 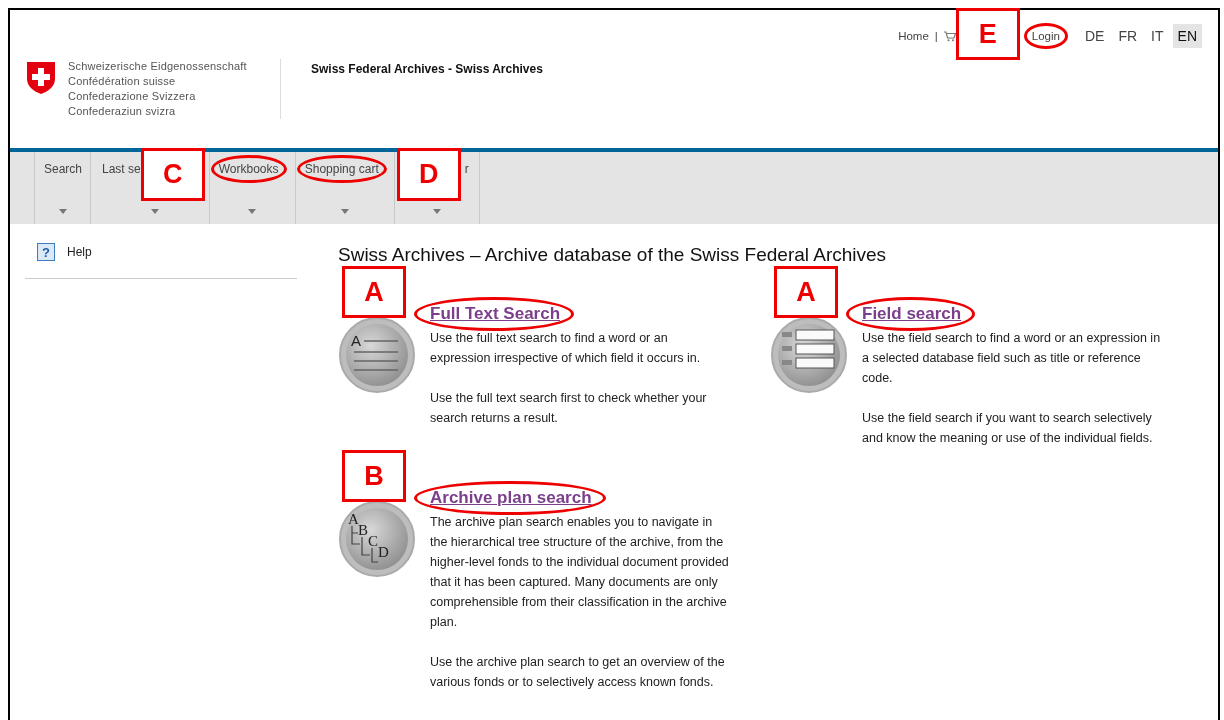 I want to click on site-title: Swiss Federal Archives - Swiss Archives, so click(x=427, y=69).